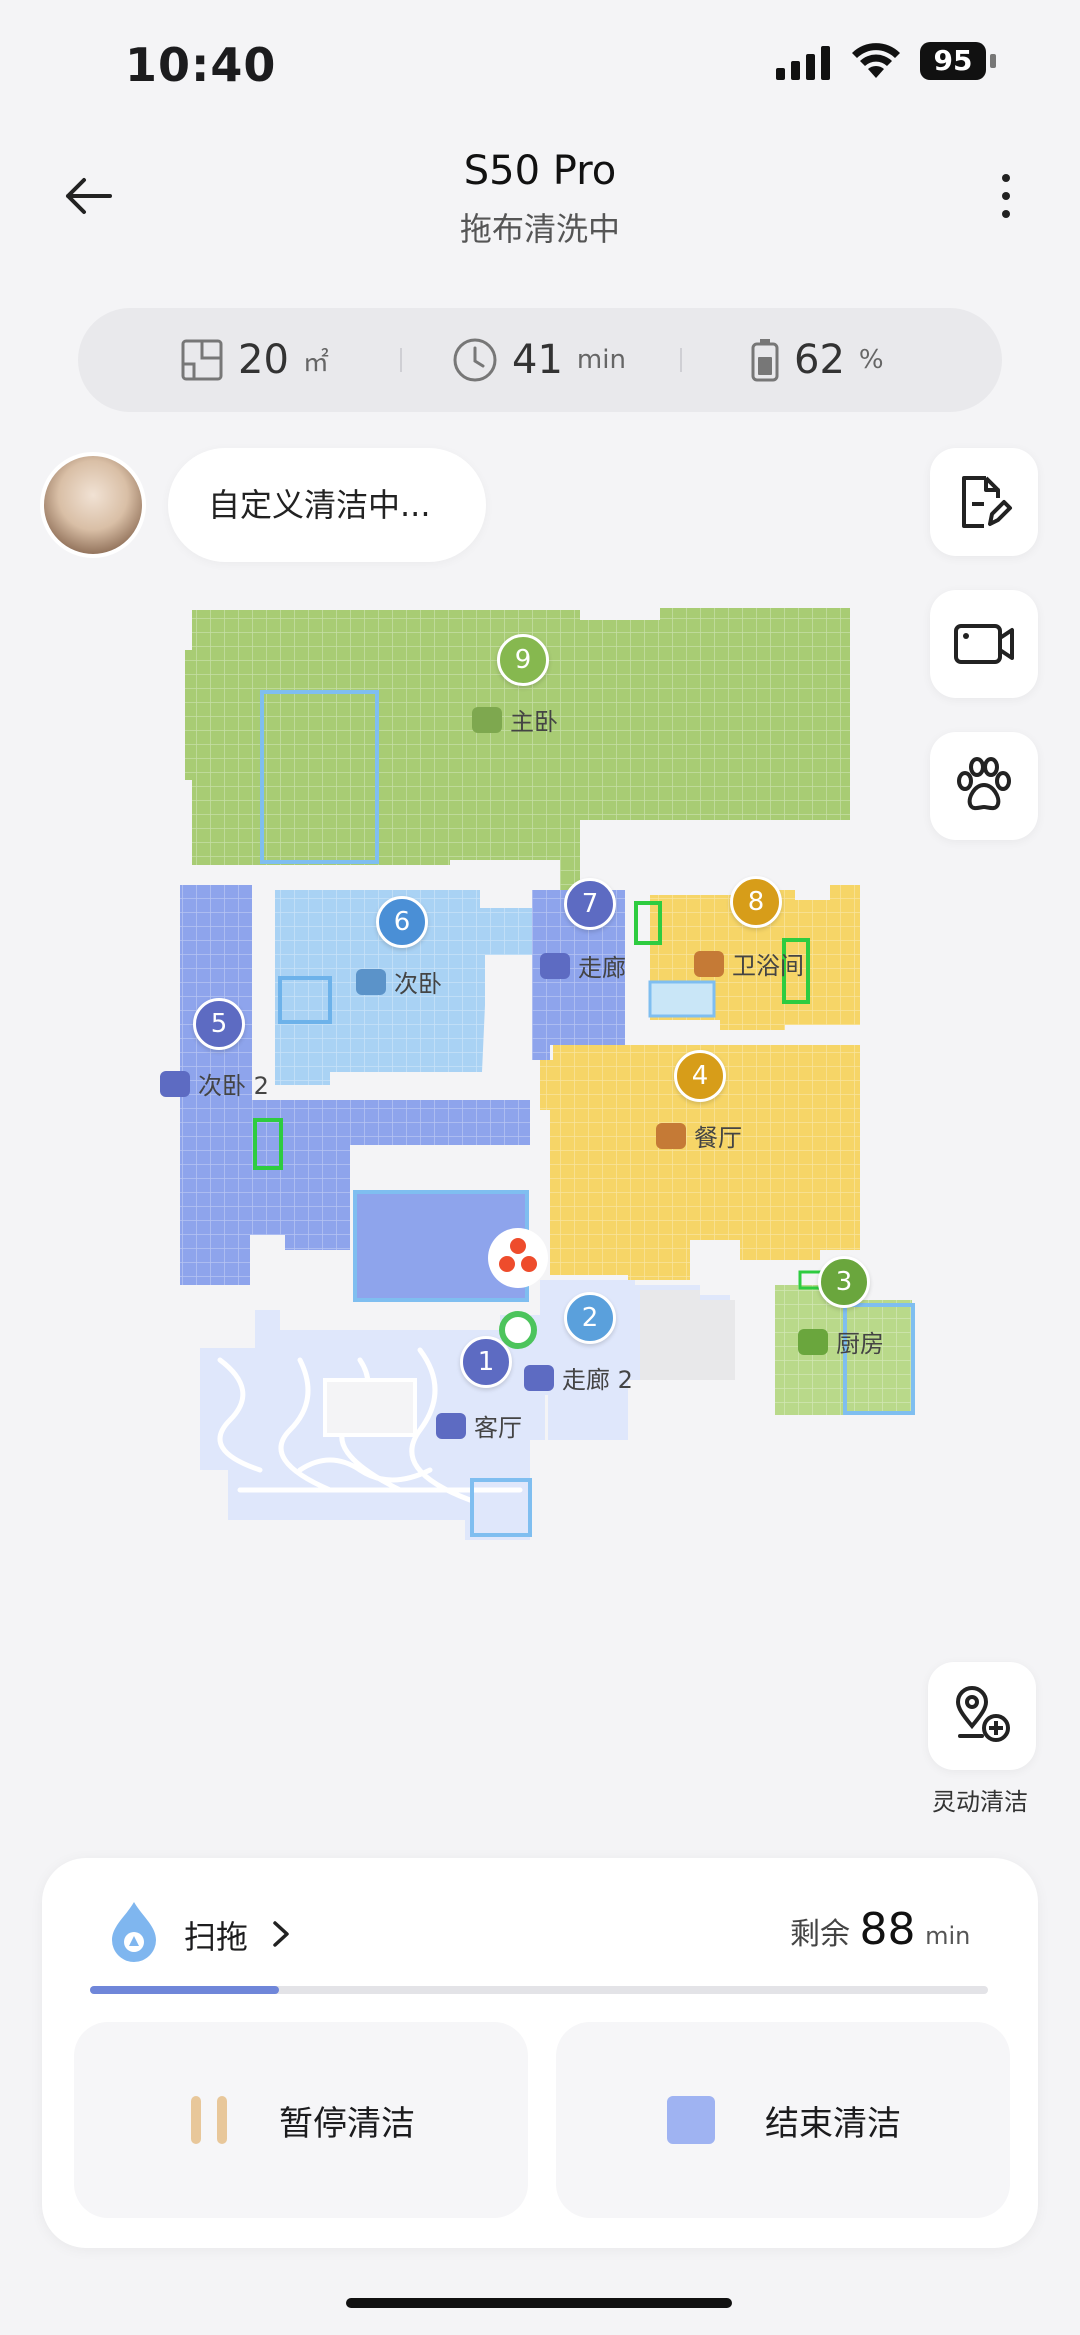 The width and height of the screenshot is (1080, 2335). I want to click on battery-stat: 62 %, so click(817, 360).